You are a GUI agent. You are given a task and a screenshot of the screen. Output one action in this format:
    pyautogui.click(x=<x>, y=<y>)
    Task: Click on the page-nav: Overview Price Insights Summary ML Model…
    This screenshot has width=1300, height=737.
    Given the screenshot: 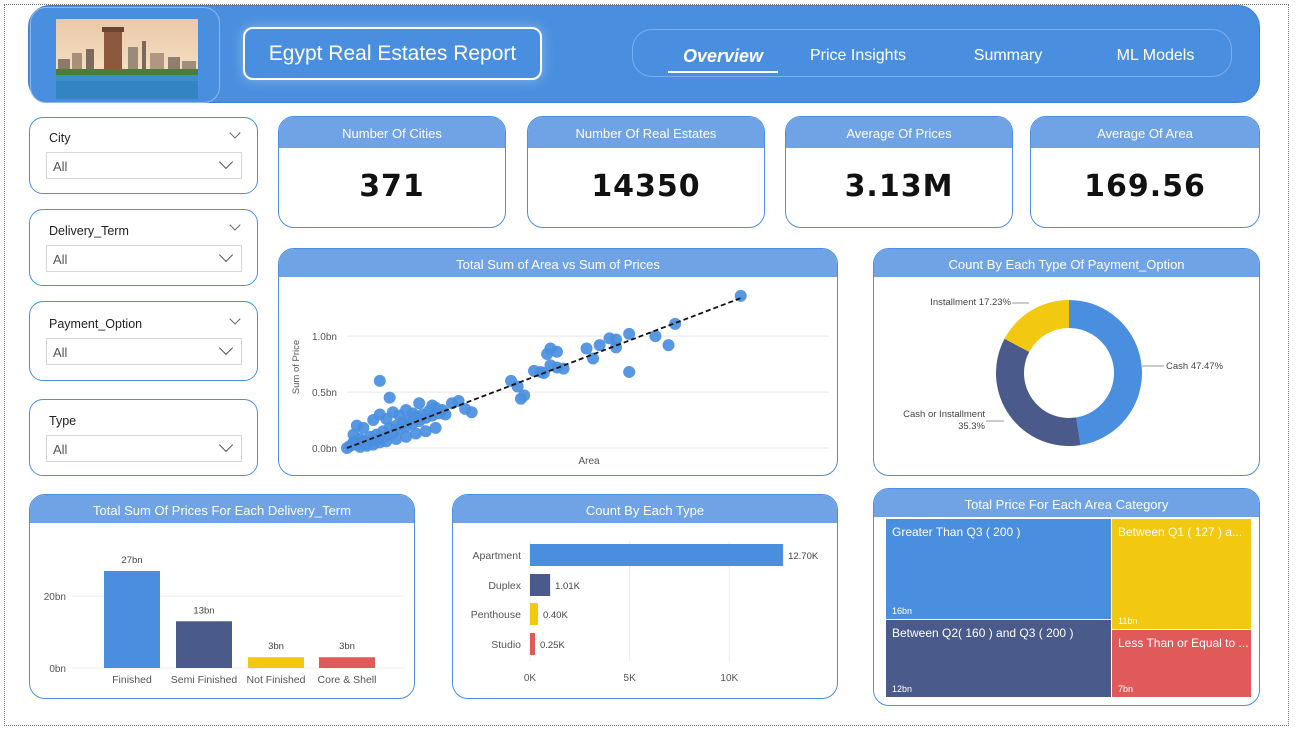 What is the action you would take?
    pyautogui.click(x=932, y=53)
    